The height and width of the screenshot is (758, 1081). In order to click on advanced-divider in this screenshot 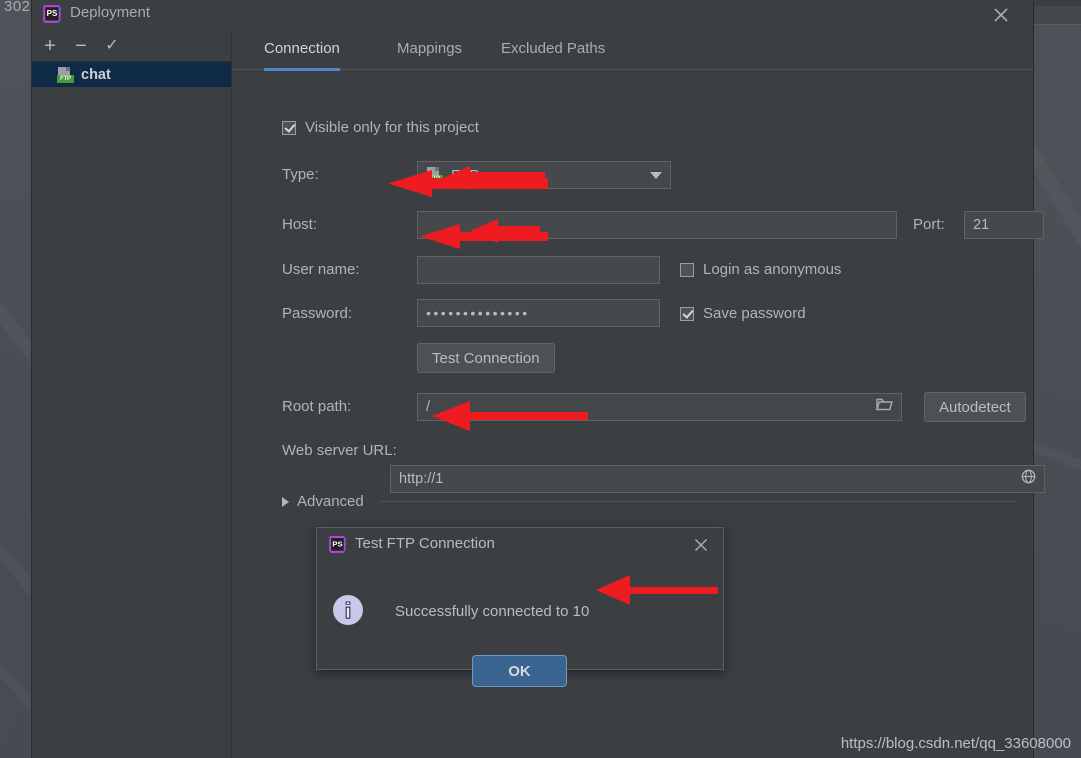, I will do `click(698, 501)`.